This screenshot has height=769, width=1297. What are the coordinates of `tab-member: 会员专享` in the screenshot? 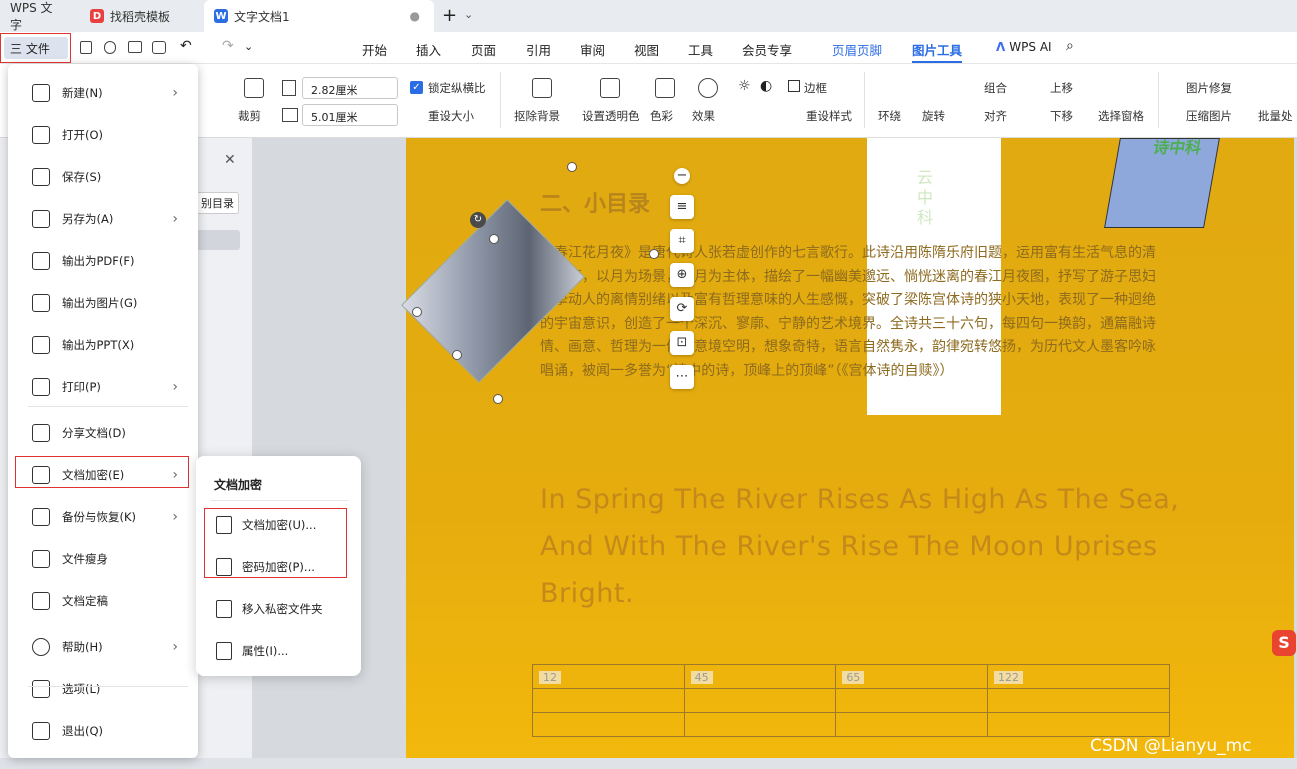 It's located at (767, 49).